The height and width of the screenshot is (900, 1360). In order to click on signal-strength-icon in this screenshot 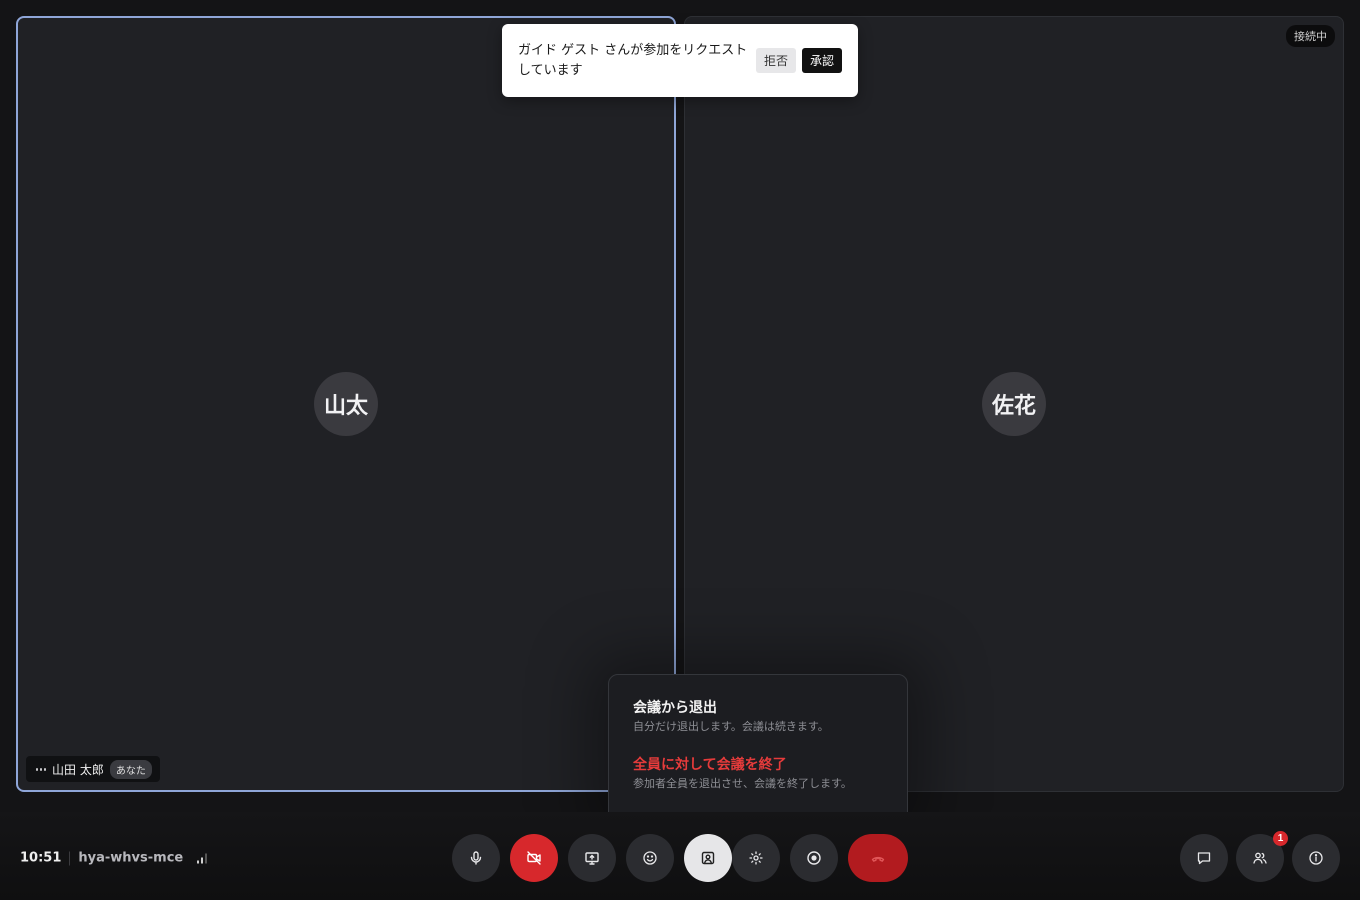, I will do `click(202, 858)`.